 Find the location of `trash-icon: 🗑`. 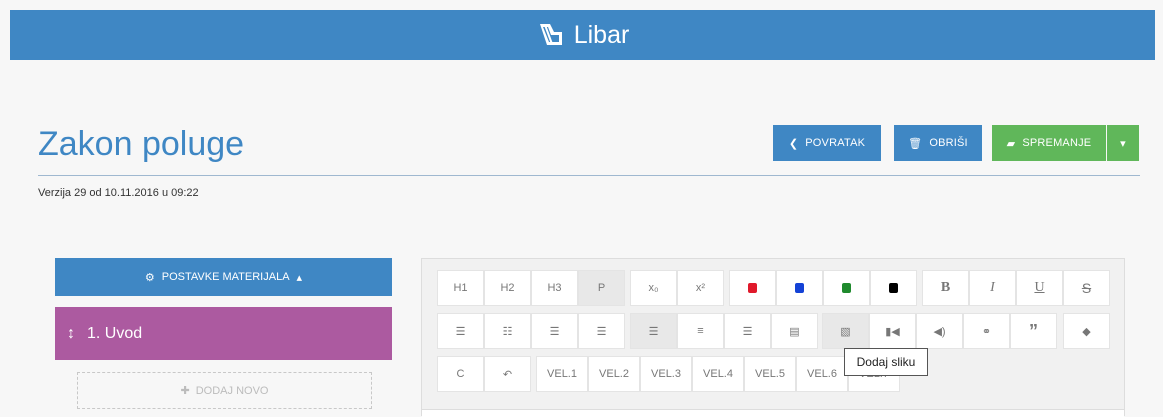

trash-icon: 🗑 is located at coordinates (915, 143).